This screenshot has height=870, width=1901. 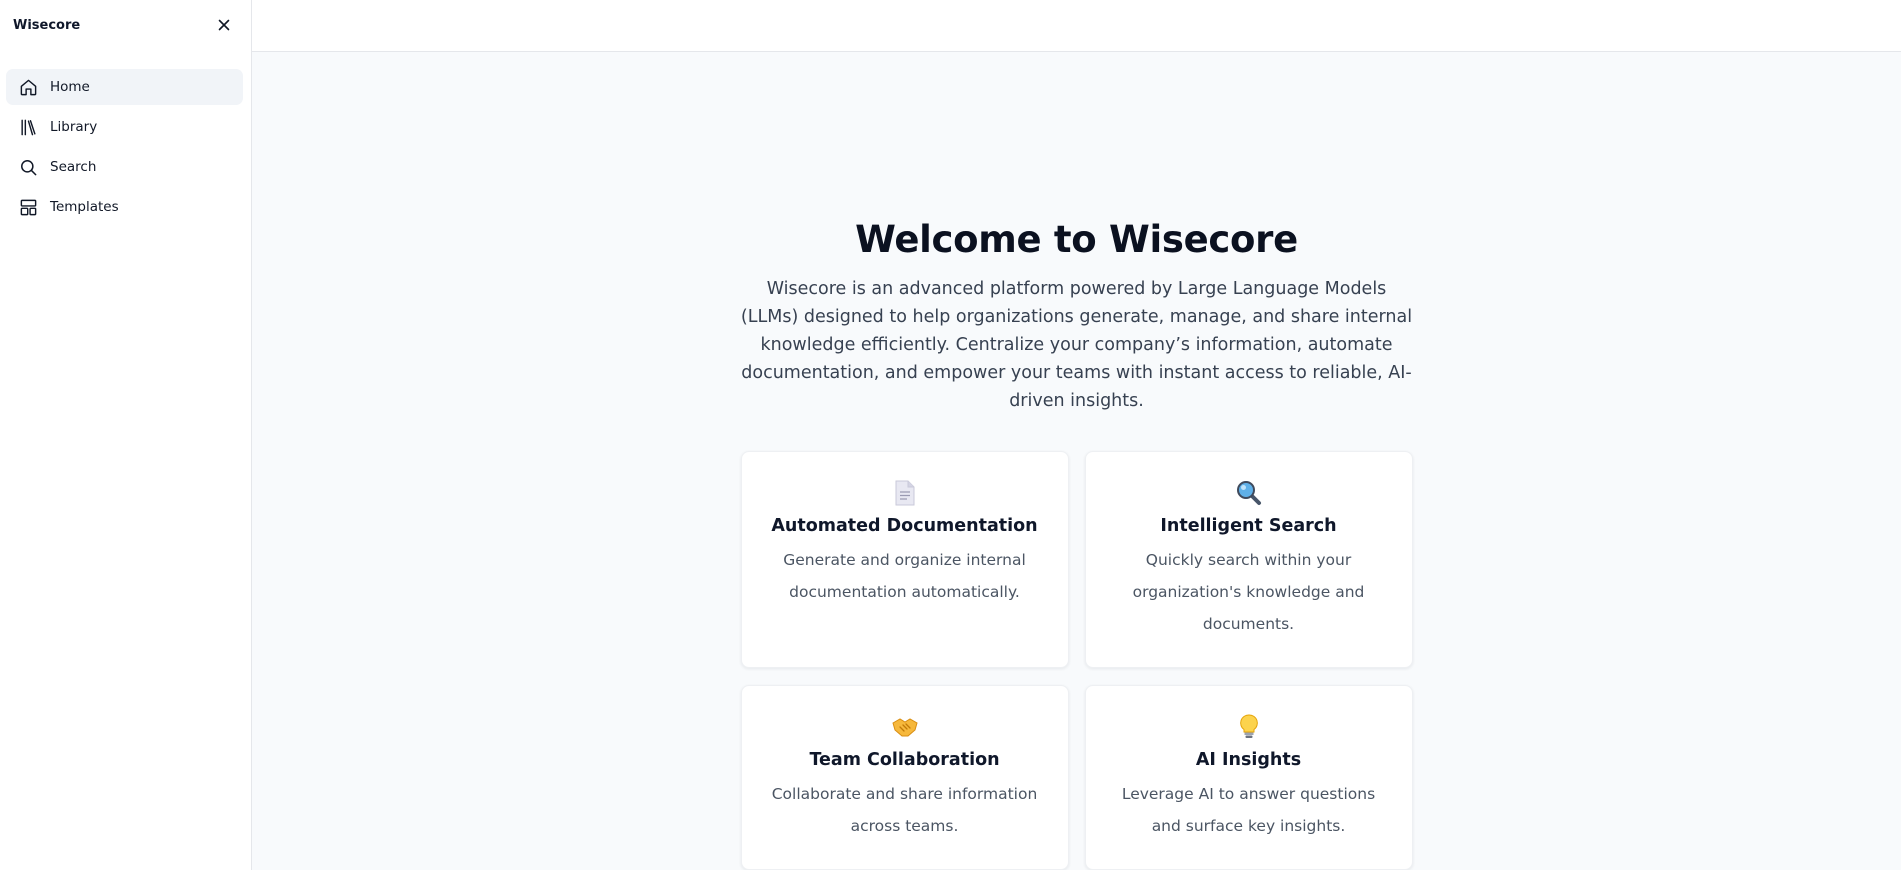 I want to click on sidebar-item-library: Library, so click(x=124, y=127).